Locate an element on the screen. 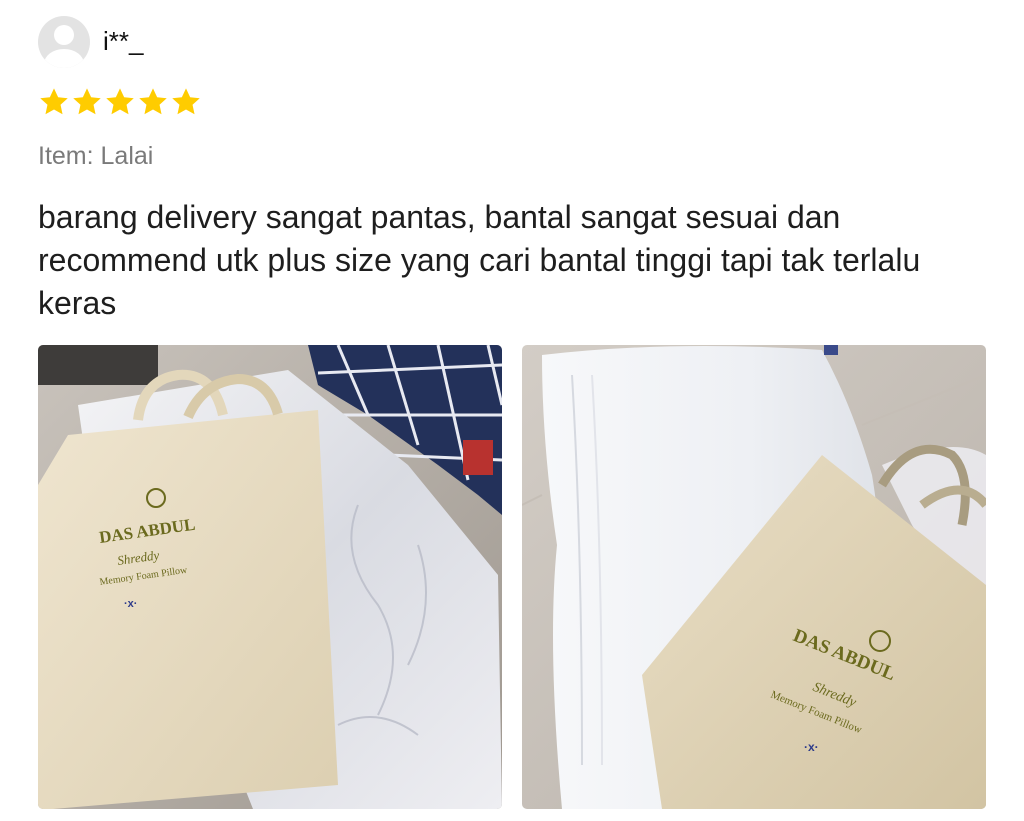  item-variation: Item: Lalai is located at coordinates (96, 156).